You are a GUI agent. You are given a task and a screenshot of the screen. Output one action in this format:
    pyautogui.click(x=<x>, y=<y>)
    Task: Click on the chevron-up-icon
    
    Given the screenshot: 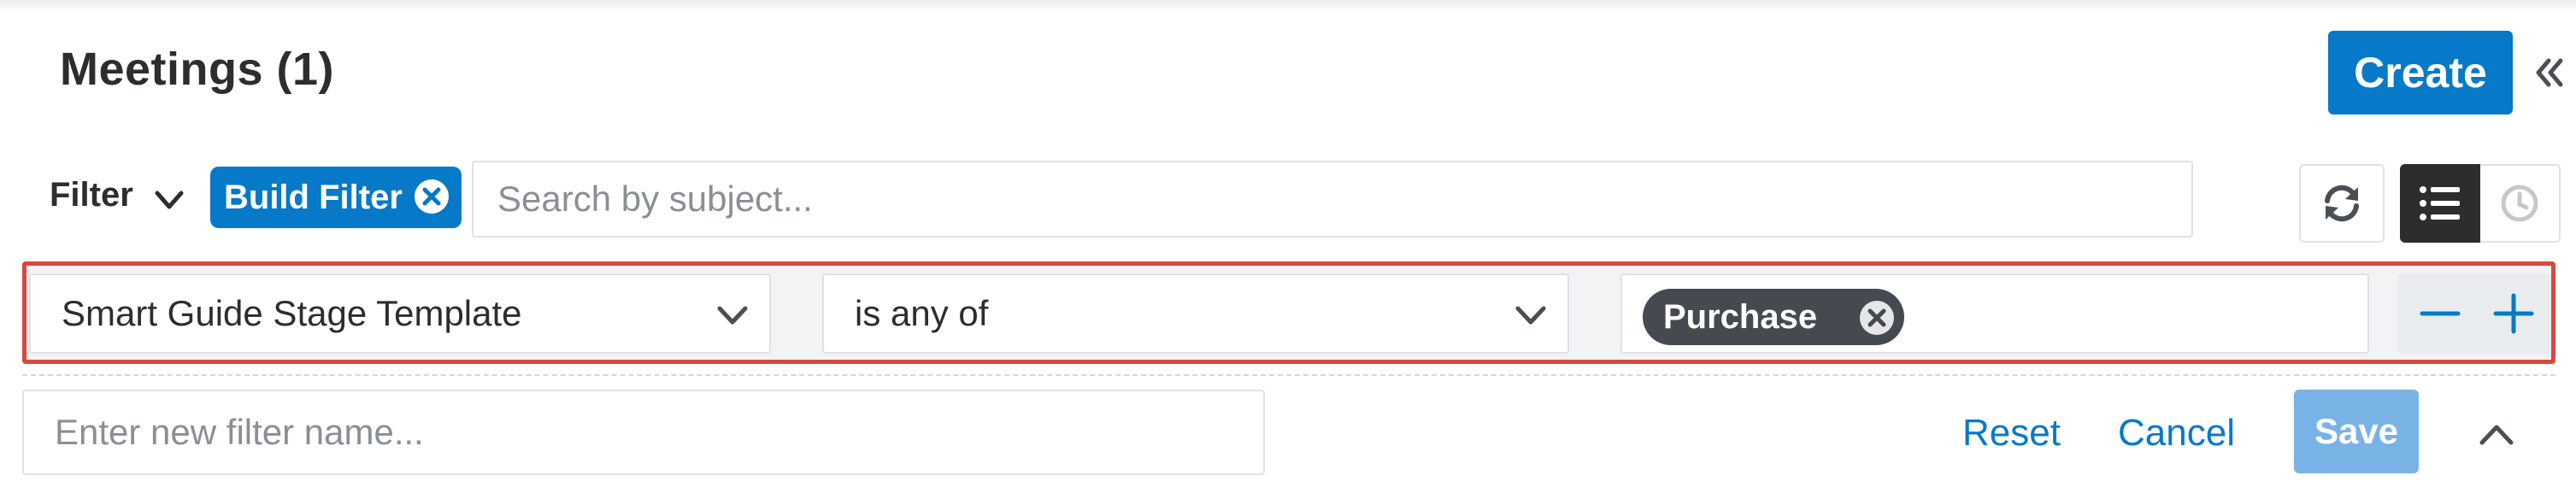 What is the action you would take?
    pyautogui.click(x=2496, y=434)
    